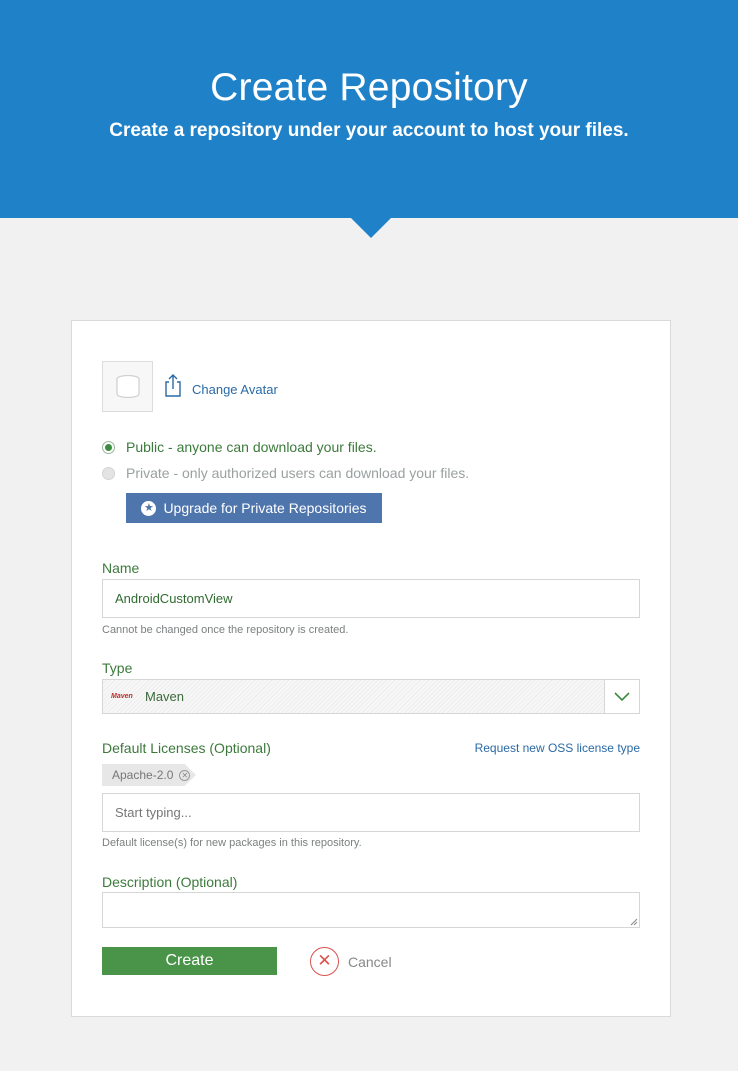 This screenshot has height=1071, width=738. I want to click on license-tag: Apache-2.0 ✕, so click(149, 775).